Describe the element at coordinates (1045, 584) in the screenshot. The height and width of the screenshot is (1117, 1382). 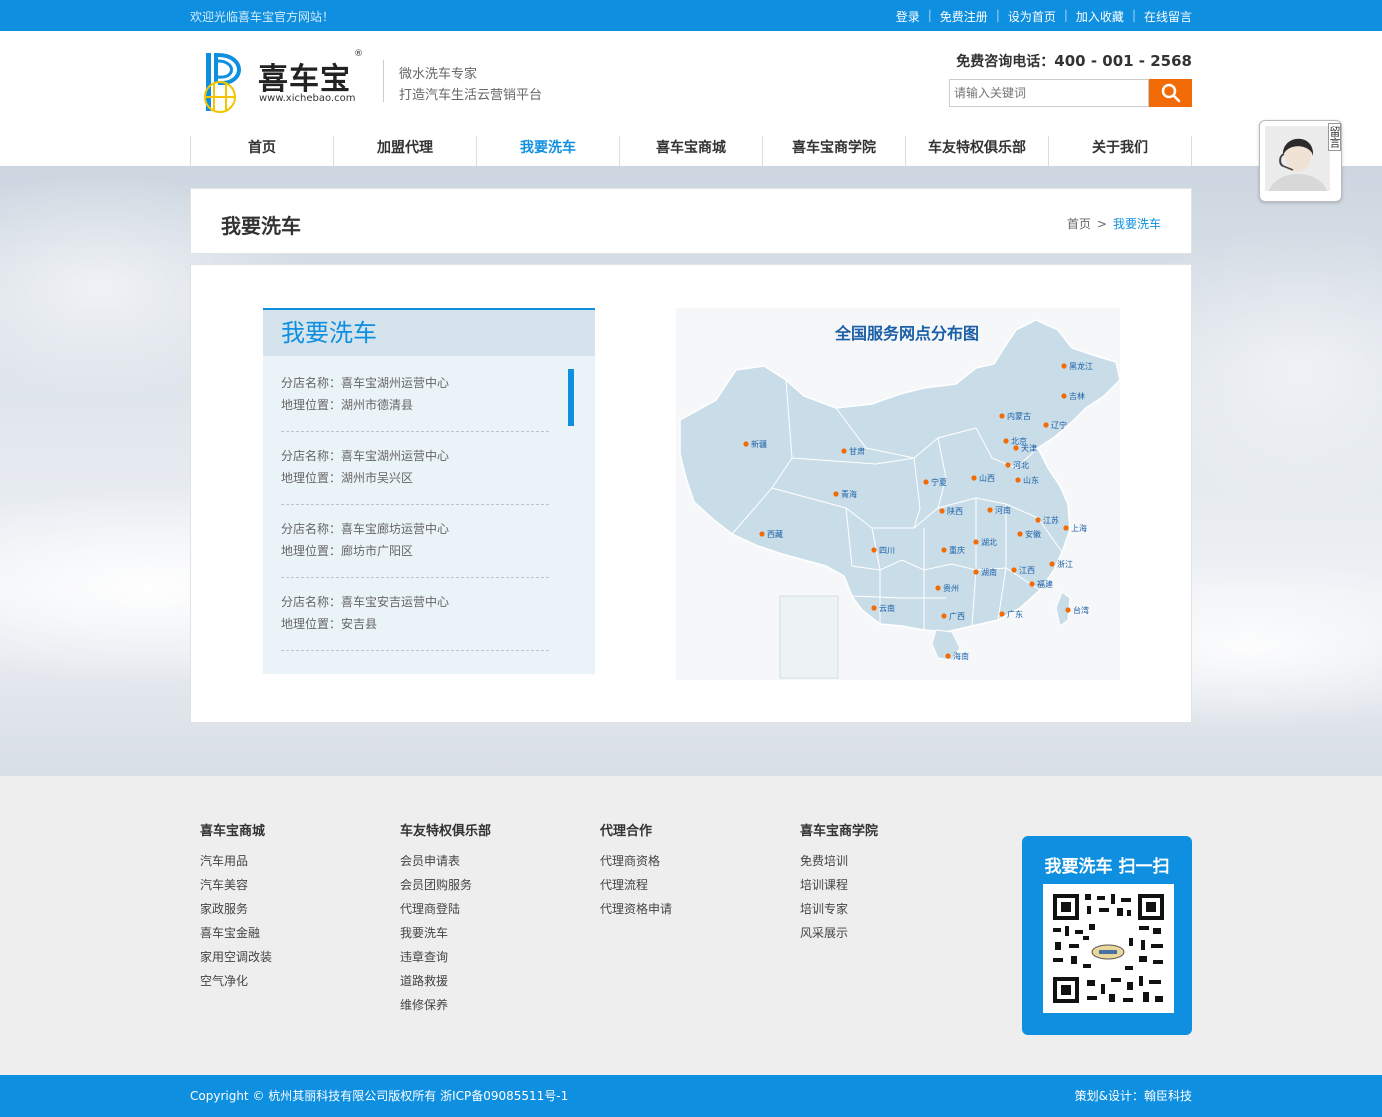
I see `province-label: 福建` at that location.